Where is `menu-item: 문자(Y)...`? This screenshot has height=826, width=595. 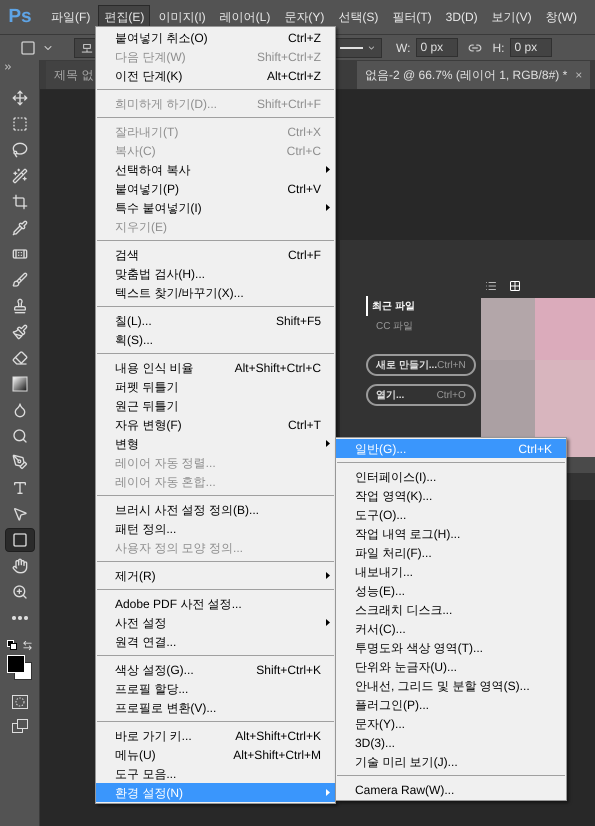
menu-item: 문자(Y)... is located at coordinates (451, 723).